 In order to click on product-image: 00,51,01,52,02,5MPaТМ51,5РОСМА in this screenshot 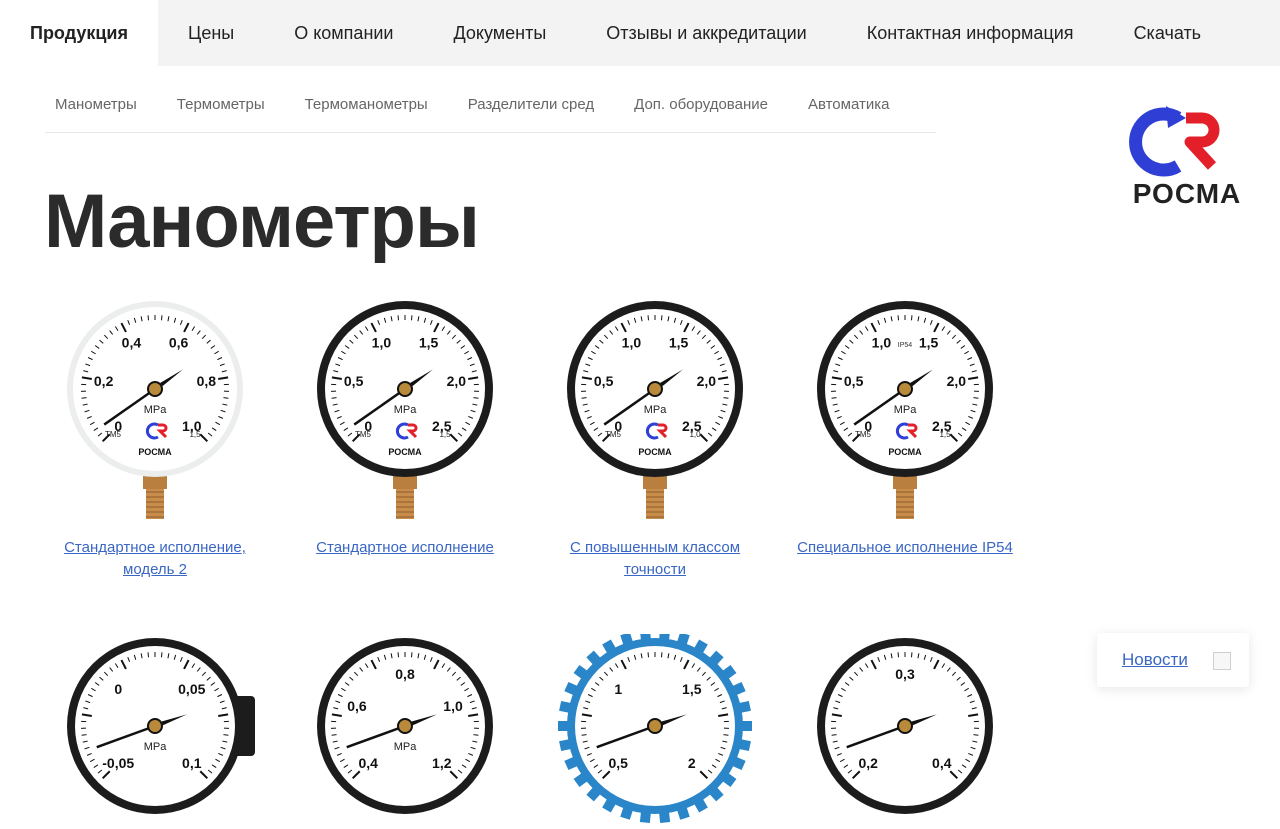, I will do `click(405, 413)`.